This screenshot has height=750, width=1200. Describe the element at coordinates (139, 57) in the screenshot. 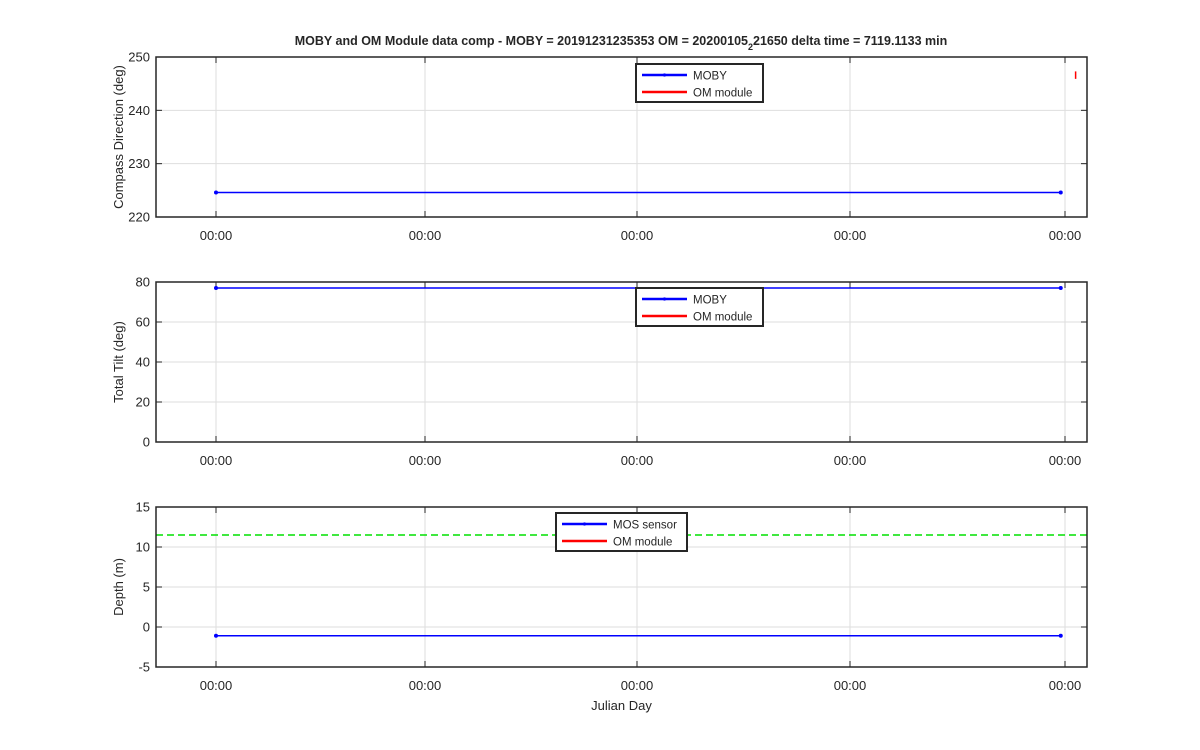

I see `y-tick-label: 250` at that location.